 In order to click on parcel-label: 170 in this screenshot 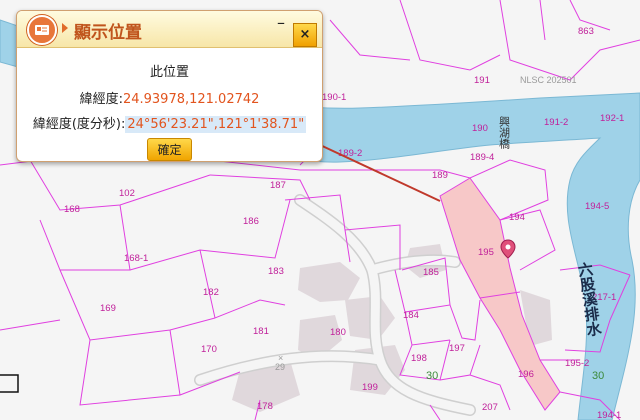, I will do `click(209, 349)`.